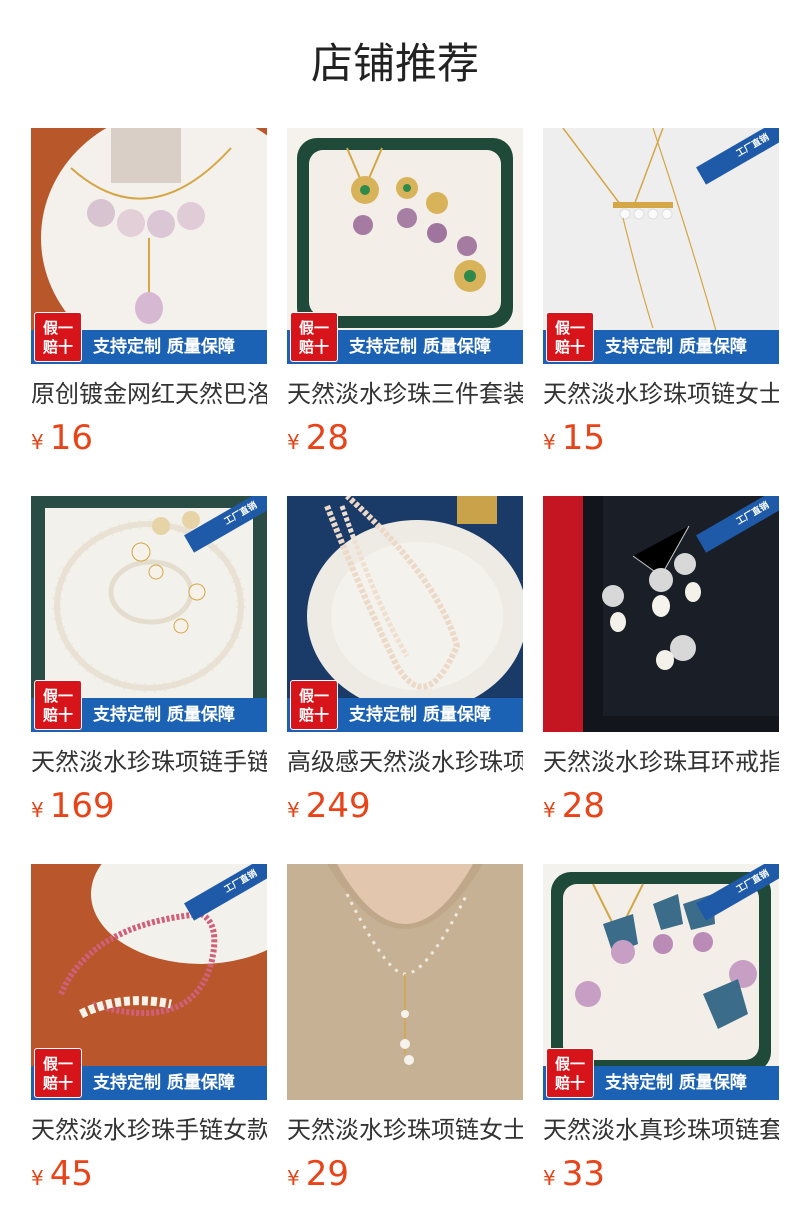 Image resolution: width=790 pixels, height=1232 pixels. Describe the element at coordinates (149, 808) in the screenshot. I see `product-price: ¥ 169` at that location.